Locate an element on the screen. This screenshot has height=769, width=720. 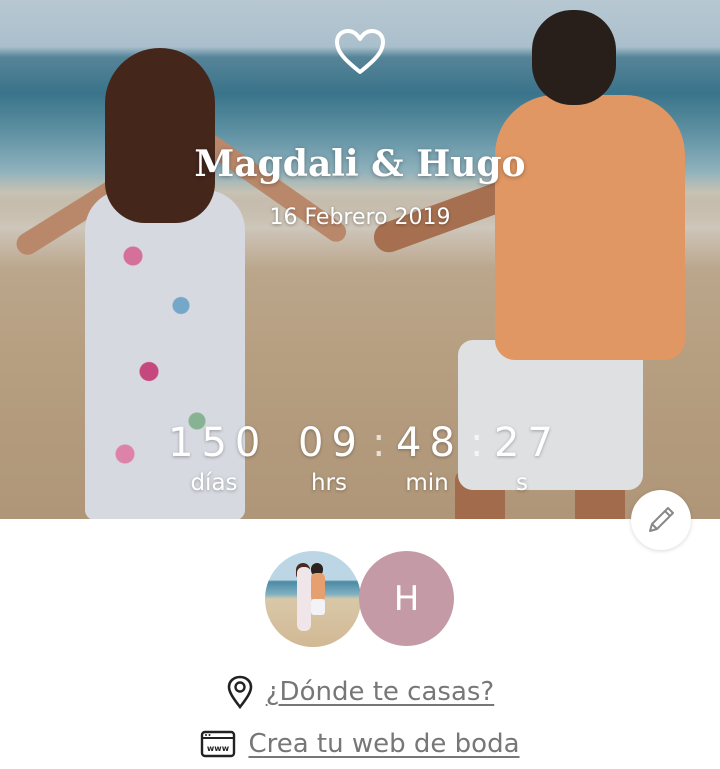
countdown-hours-label: hrs is located at coordinates (329, 483).